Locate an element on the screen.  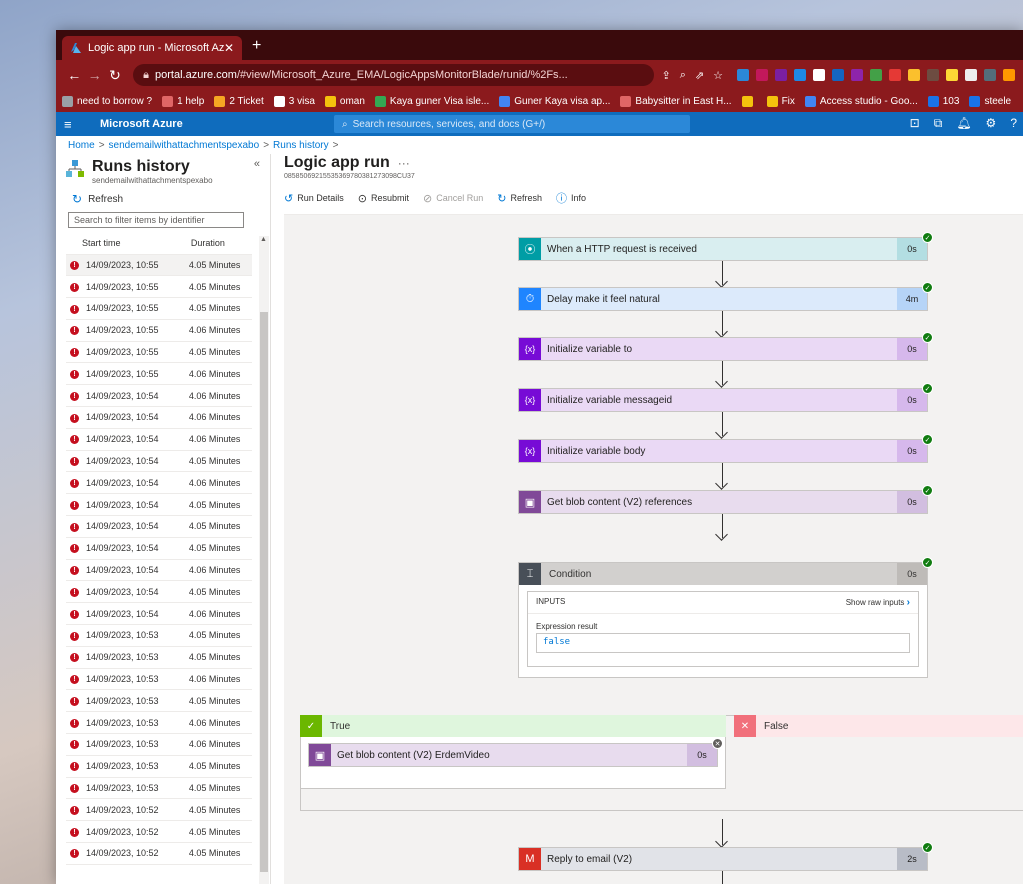
browser-tab: Logic app run - Microsoft Azure ✕ is located at coordinates (152, 48).